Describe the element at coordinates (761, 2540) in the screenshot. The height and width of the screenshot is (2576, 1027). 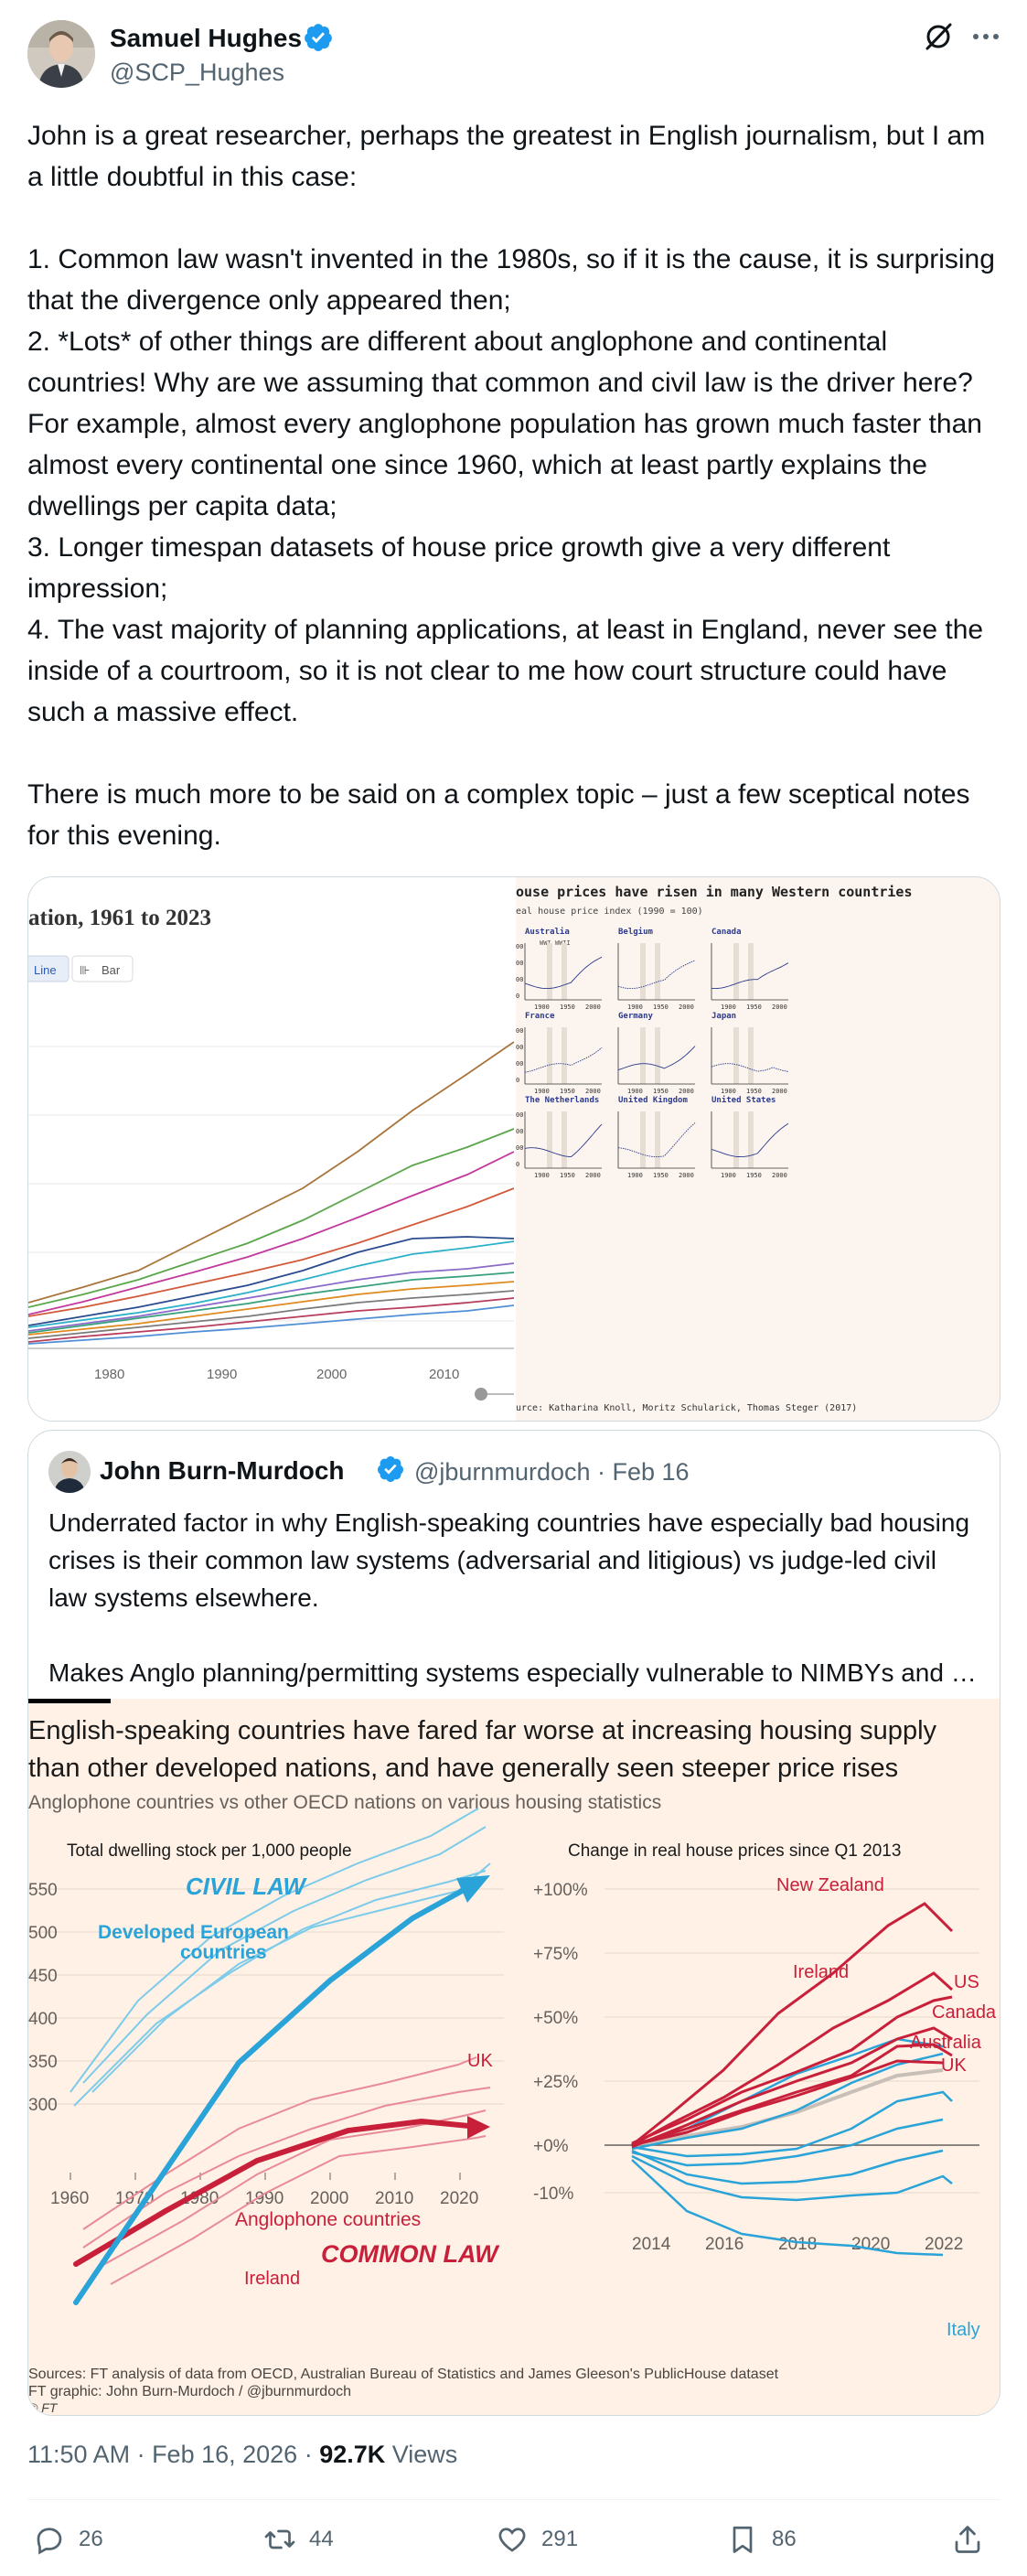
I see `bookmark-button: 86` at that location.